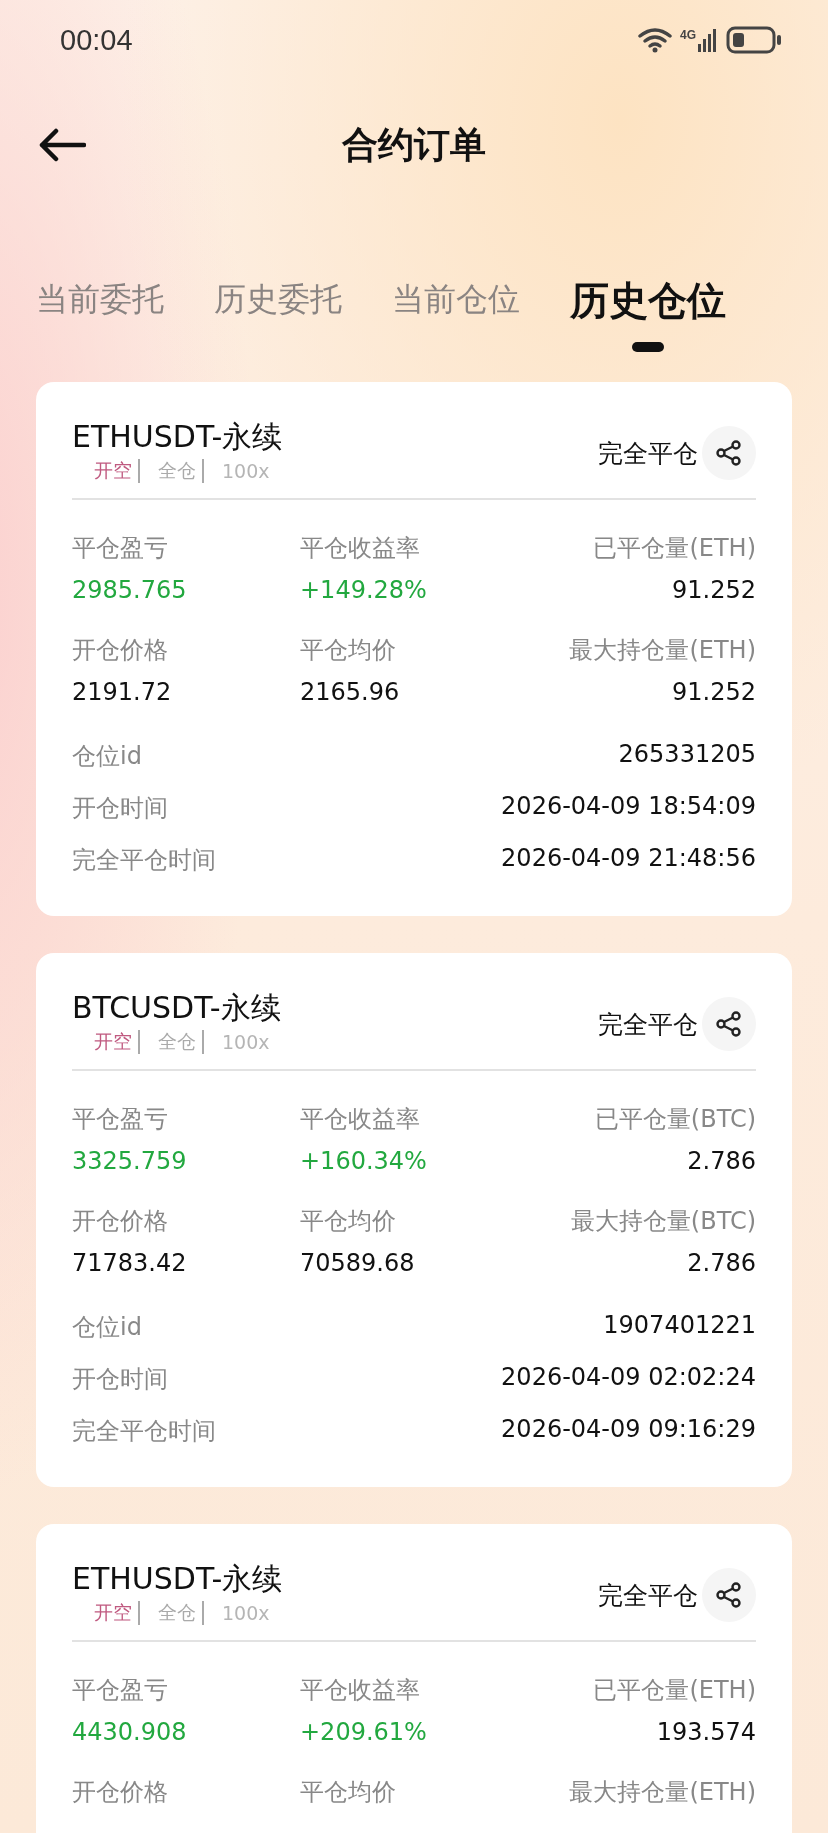  I want to click on stat-value: +160.34%, so click(364, 1161).